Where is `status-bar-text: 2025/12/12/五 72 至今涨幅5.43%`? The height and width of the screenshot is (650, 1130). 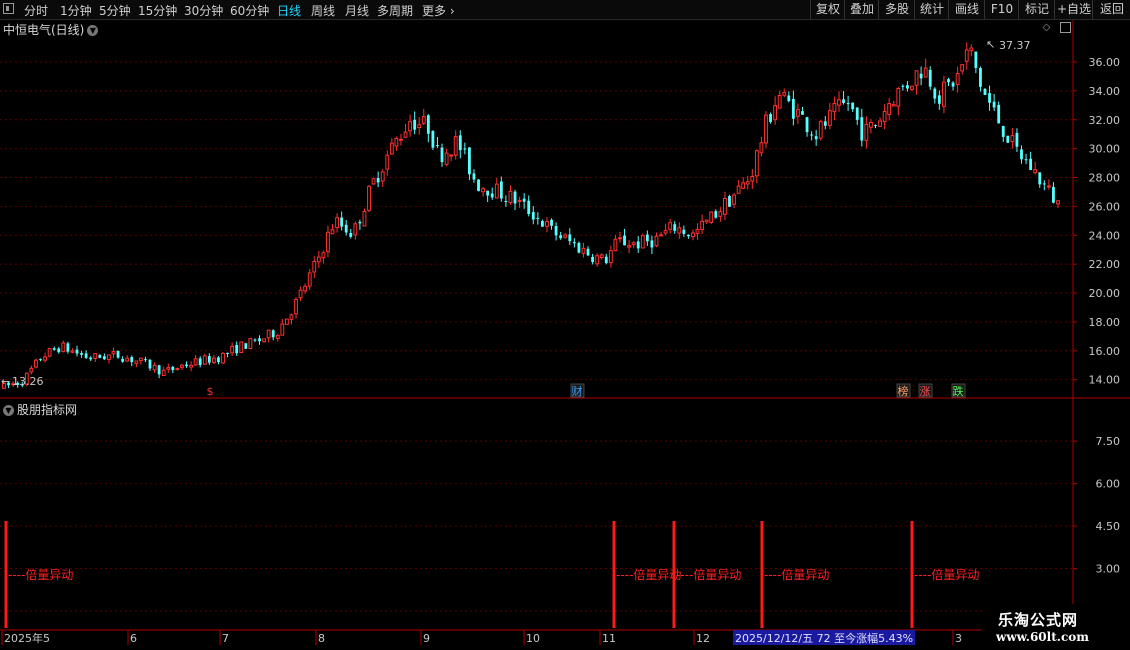 status-bar-text: 2025/12/12/五 72 至今涨幅5.43% is located at coordinates (824, 638).